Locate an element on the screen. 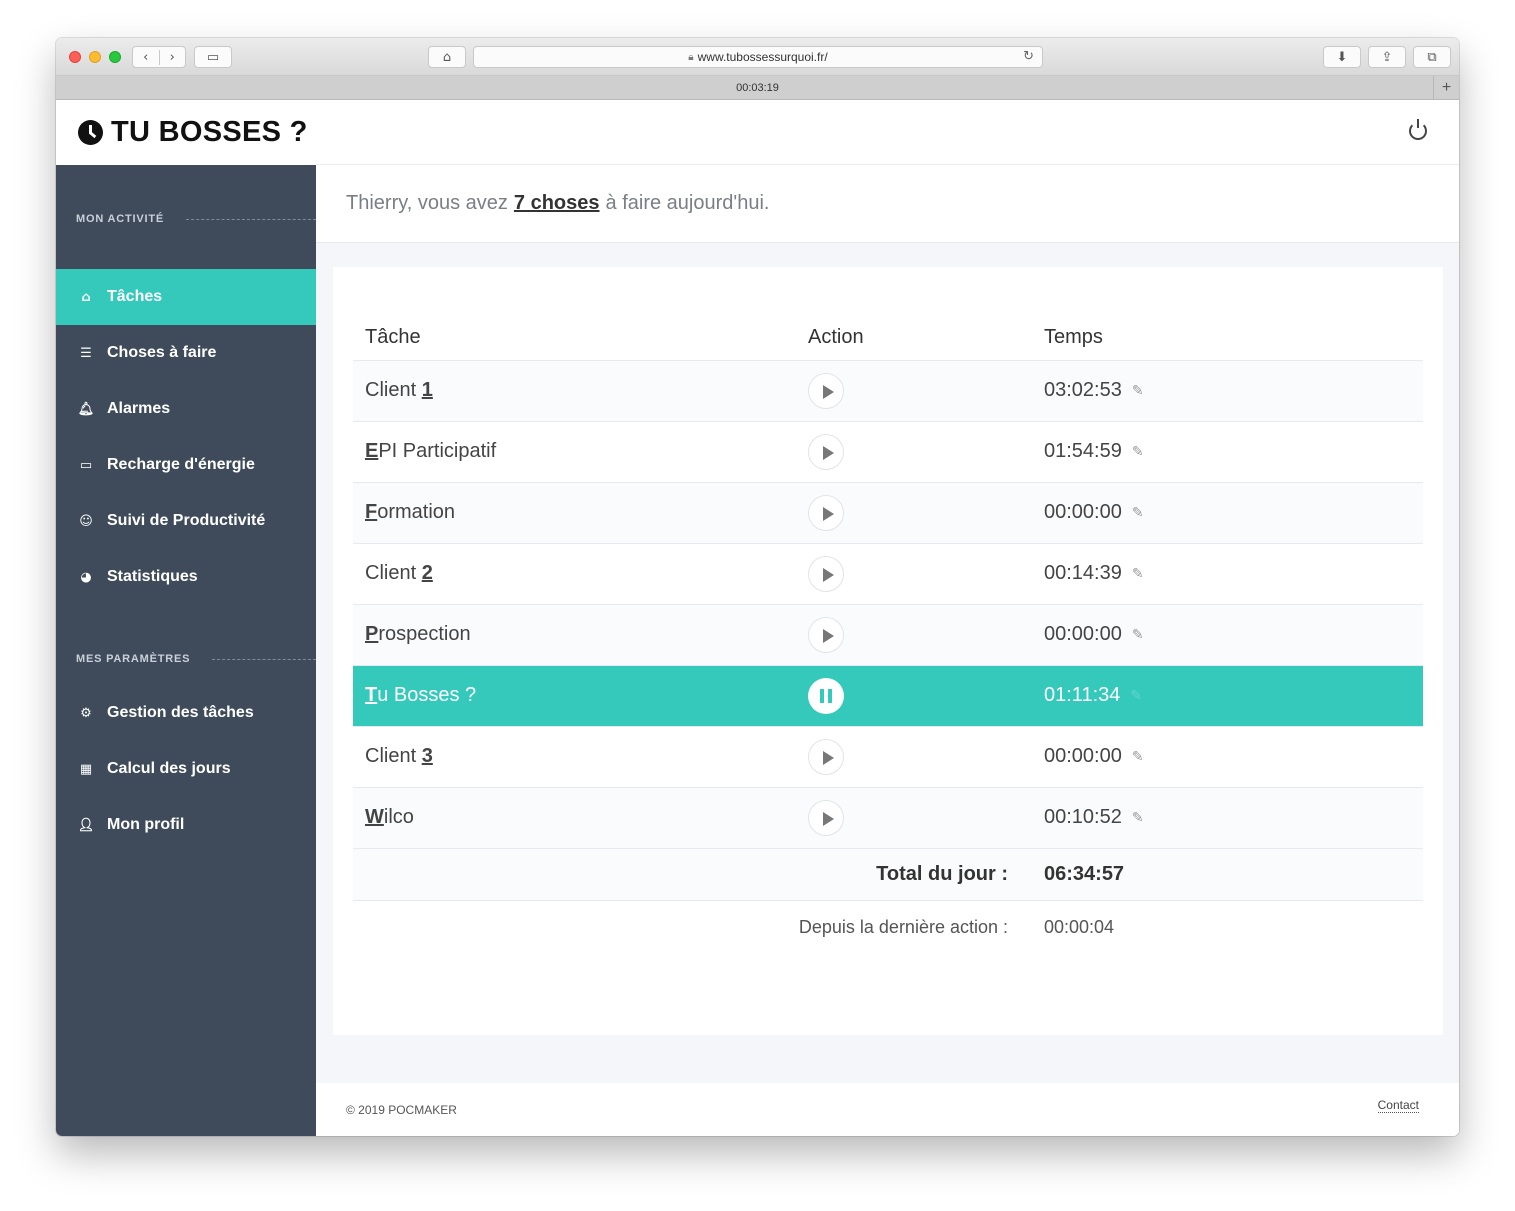 This screenshot has height=1211, width=1515. table-row: Client 3 00:00:00 ✎ is located at coordinates (888, 757).